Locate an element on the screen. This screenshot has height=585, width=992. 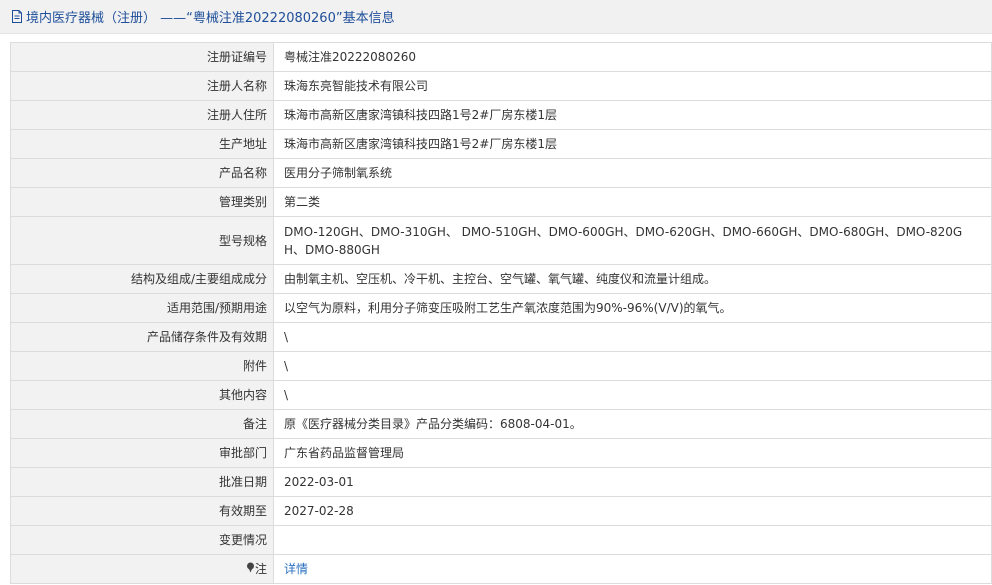
row-label: 注册人名称 is located at coordinates (142, 86).